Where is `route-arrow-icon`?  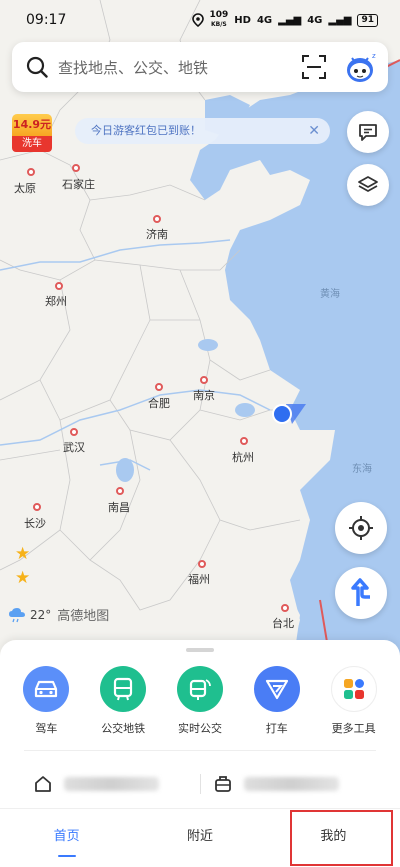
route-arrow-icon is located at coordinates (360, 592).